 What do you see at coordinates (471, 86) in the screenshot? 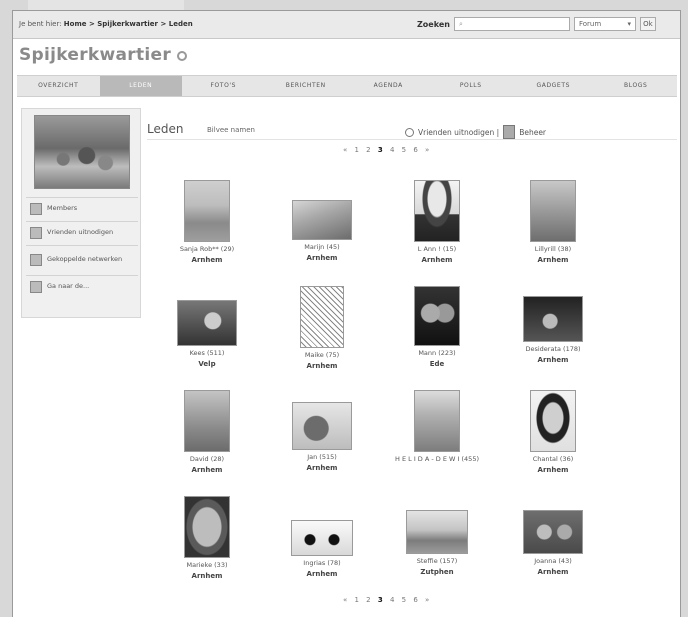
I see `tab-polls: POLLS` at bounding box center [471, 86].